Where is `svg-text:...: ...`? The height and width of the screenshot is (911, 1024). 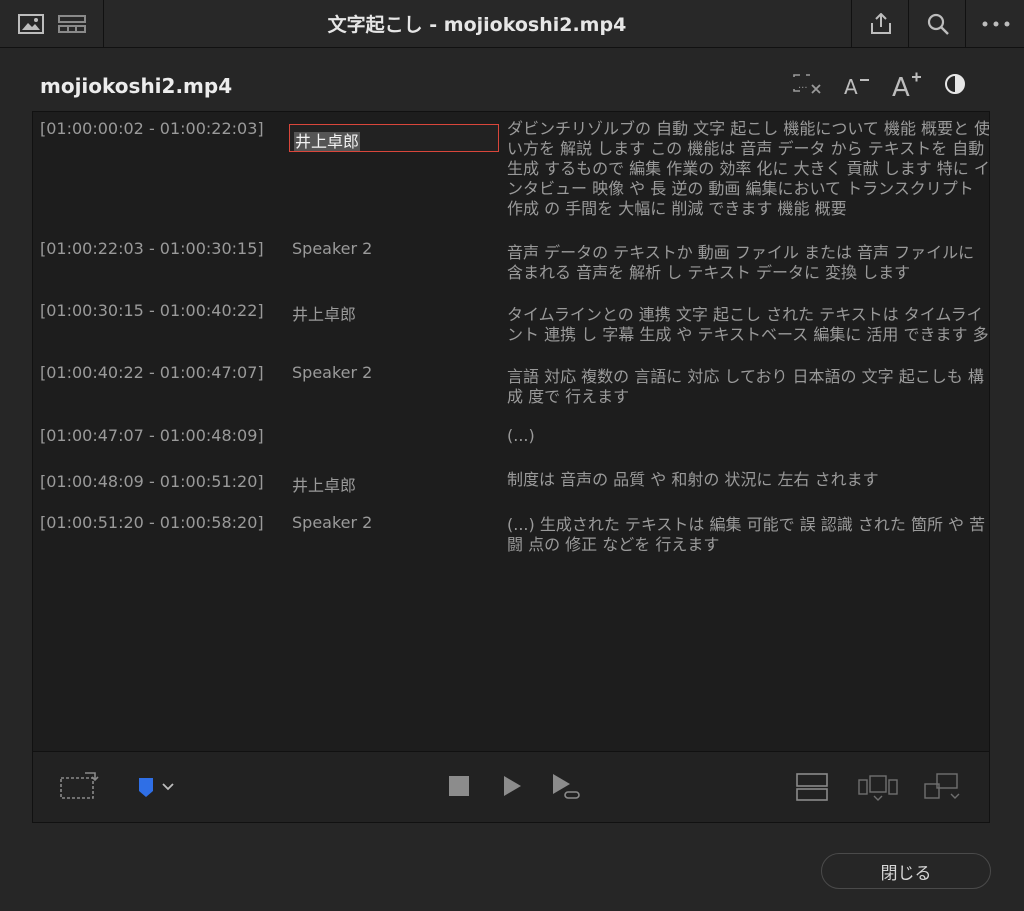
svg-text:...: ... is located at coordinates (803, 85).